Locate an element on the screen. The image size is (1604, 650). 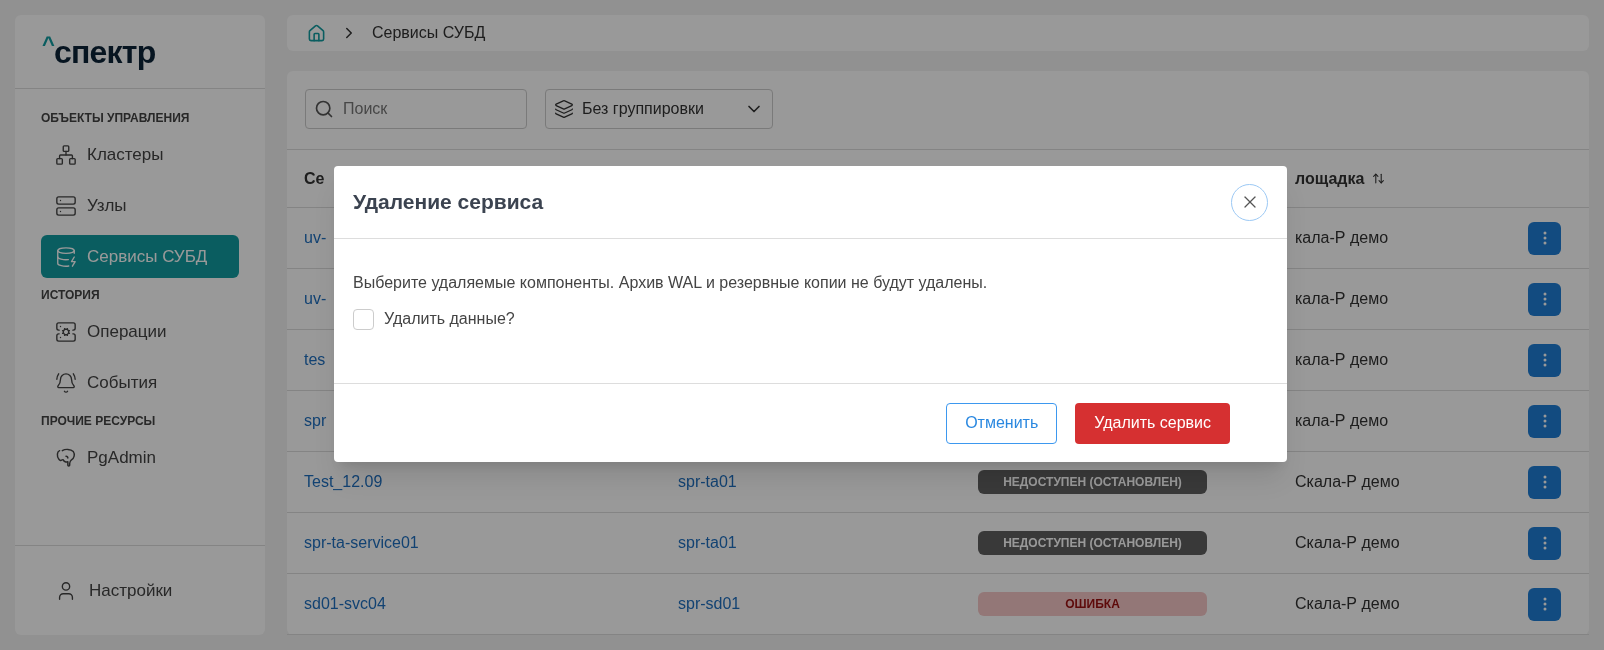
section-title: ОБЪЕКТЫ УПРАВЛЕНИЯ is located at coordinates (116, 118).